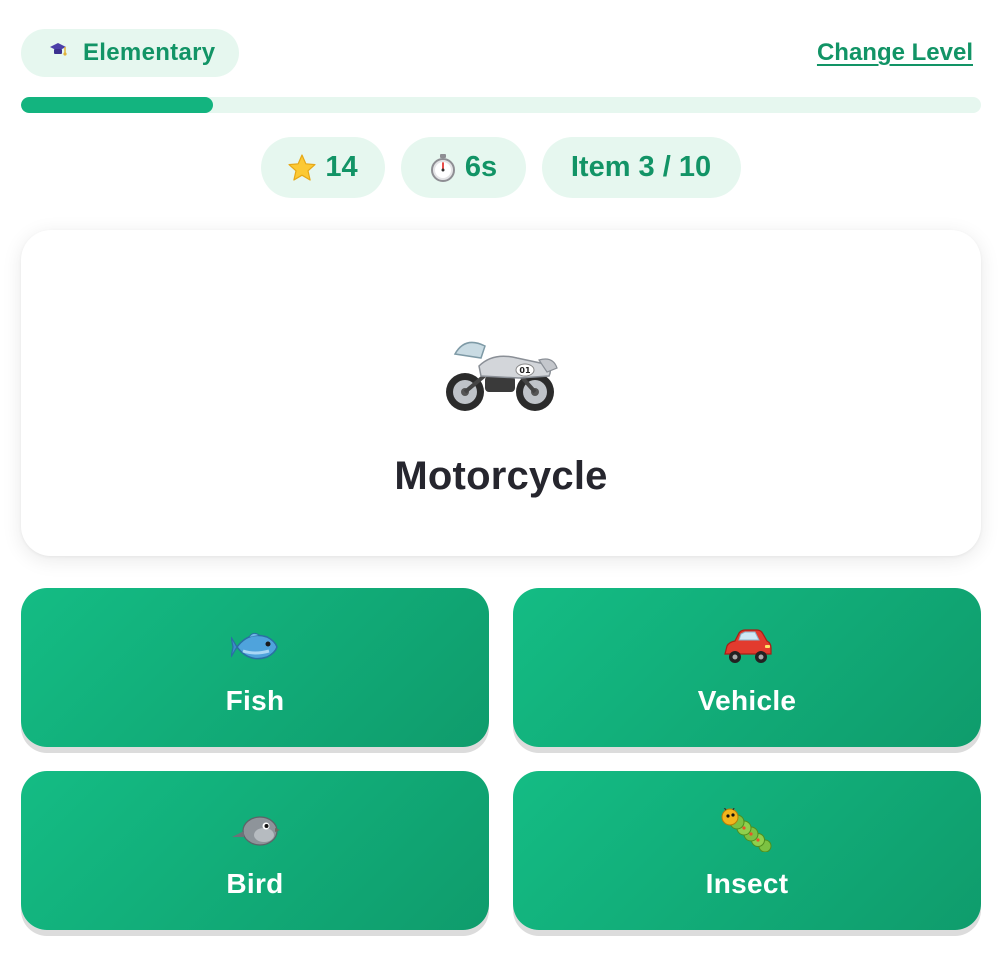 The width and height of the screenshot is (1000, 966). What do you see at coordinates (747, 700) in the screenshot?
I see `answer-label: Vehicle` at bounding box center [747, 700].